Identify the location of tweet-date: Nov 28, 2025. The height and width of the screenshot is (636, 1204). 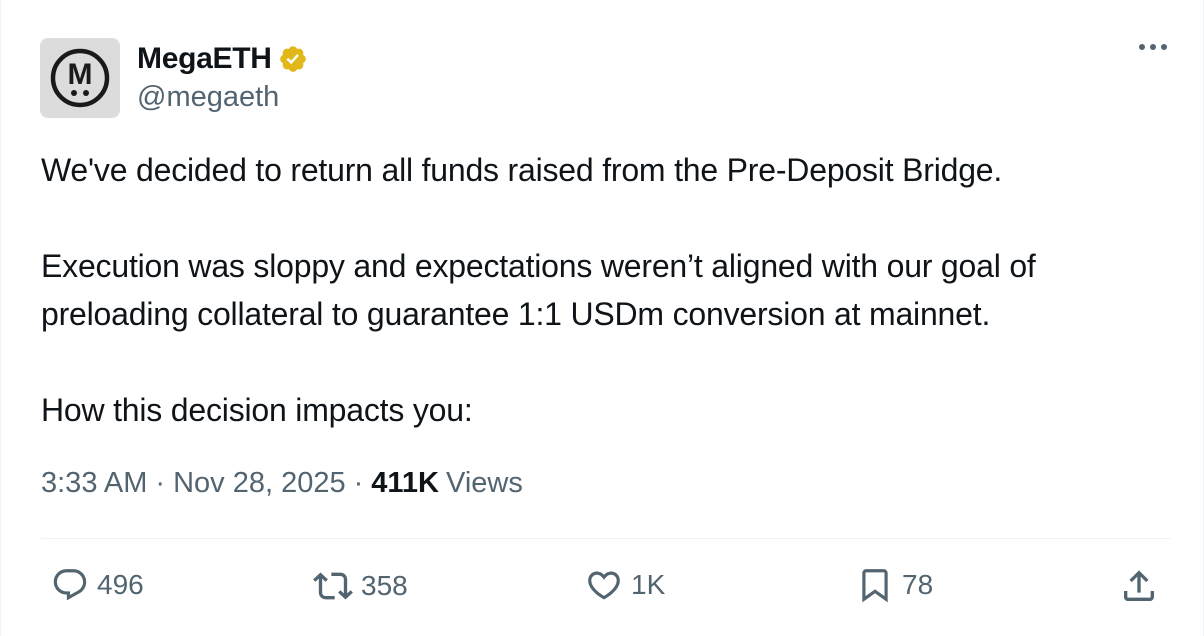
(259, 483).